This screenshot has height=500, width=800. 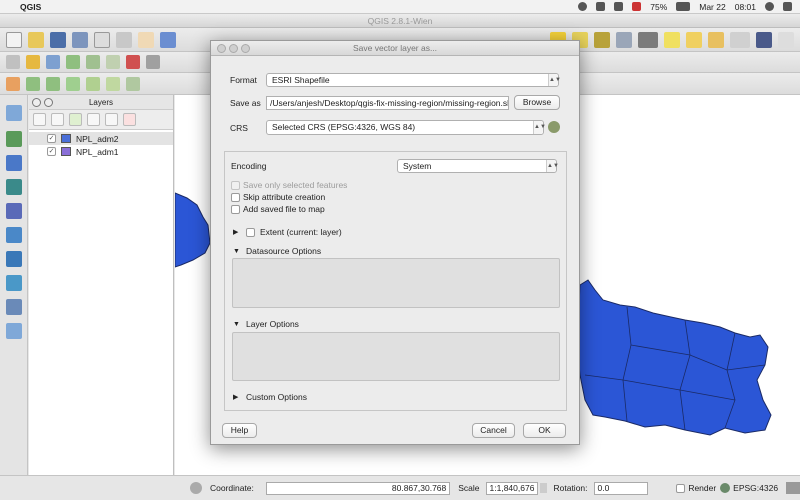 I want to click on add-wcs-layer-icon, so click(x=14, y=259).